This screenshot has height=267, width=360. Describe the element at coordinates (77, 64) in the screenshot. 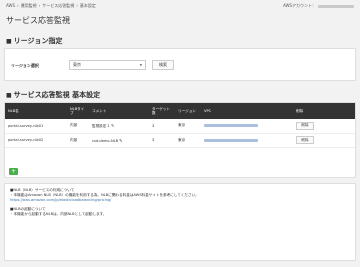

I see `region-select-value: 東京` at that location.